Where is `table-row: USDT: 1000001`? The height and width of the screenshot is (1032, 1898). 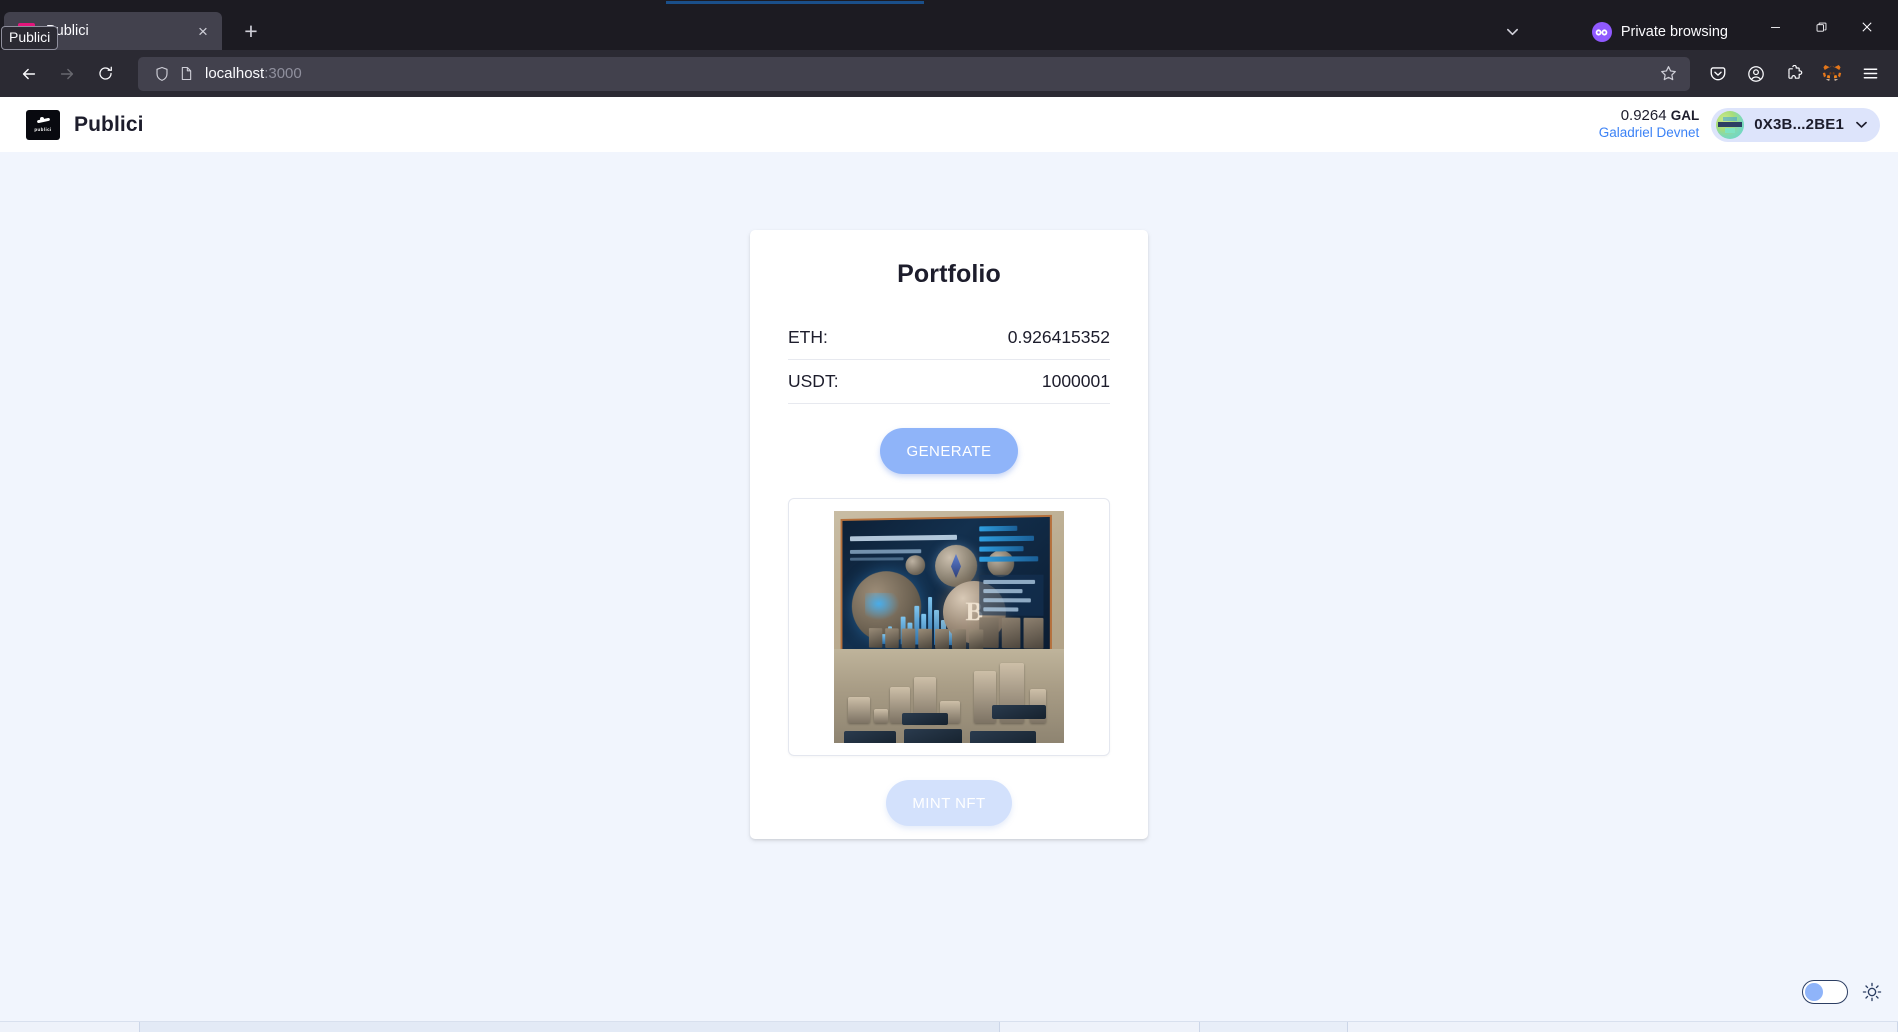
table-row: USDT: 1000001 is located at coordinates (949, 382).